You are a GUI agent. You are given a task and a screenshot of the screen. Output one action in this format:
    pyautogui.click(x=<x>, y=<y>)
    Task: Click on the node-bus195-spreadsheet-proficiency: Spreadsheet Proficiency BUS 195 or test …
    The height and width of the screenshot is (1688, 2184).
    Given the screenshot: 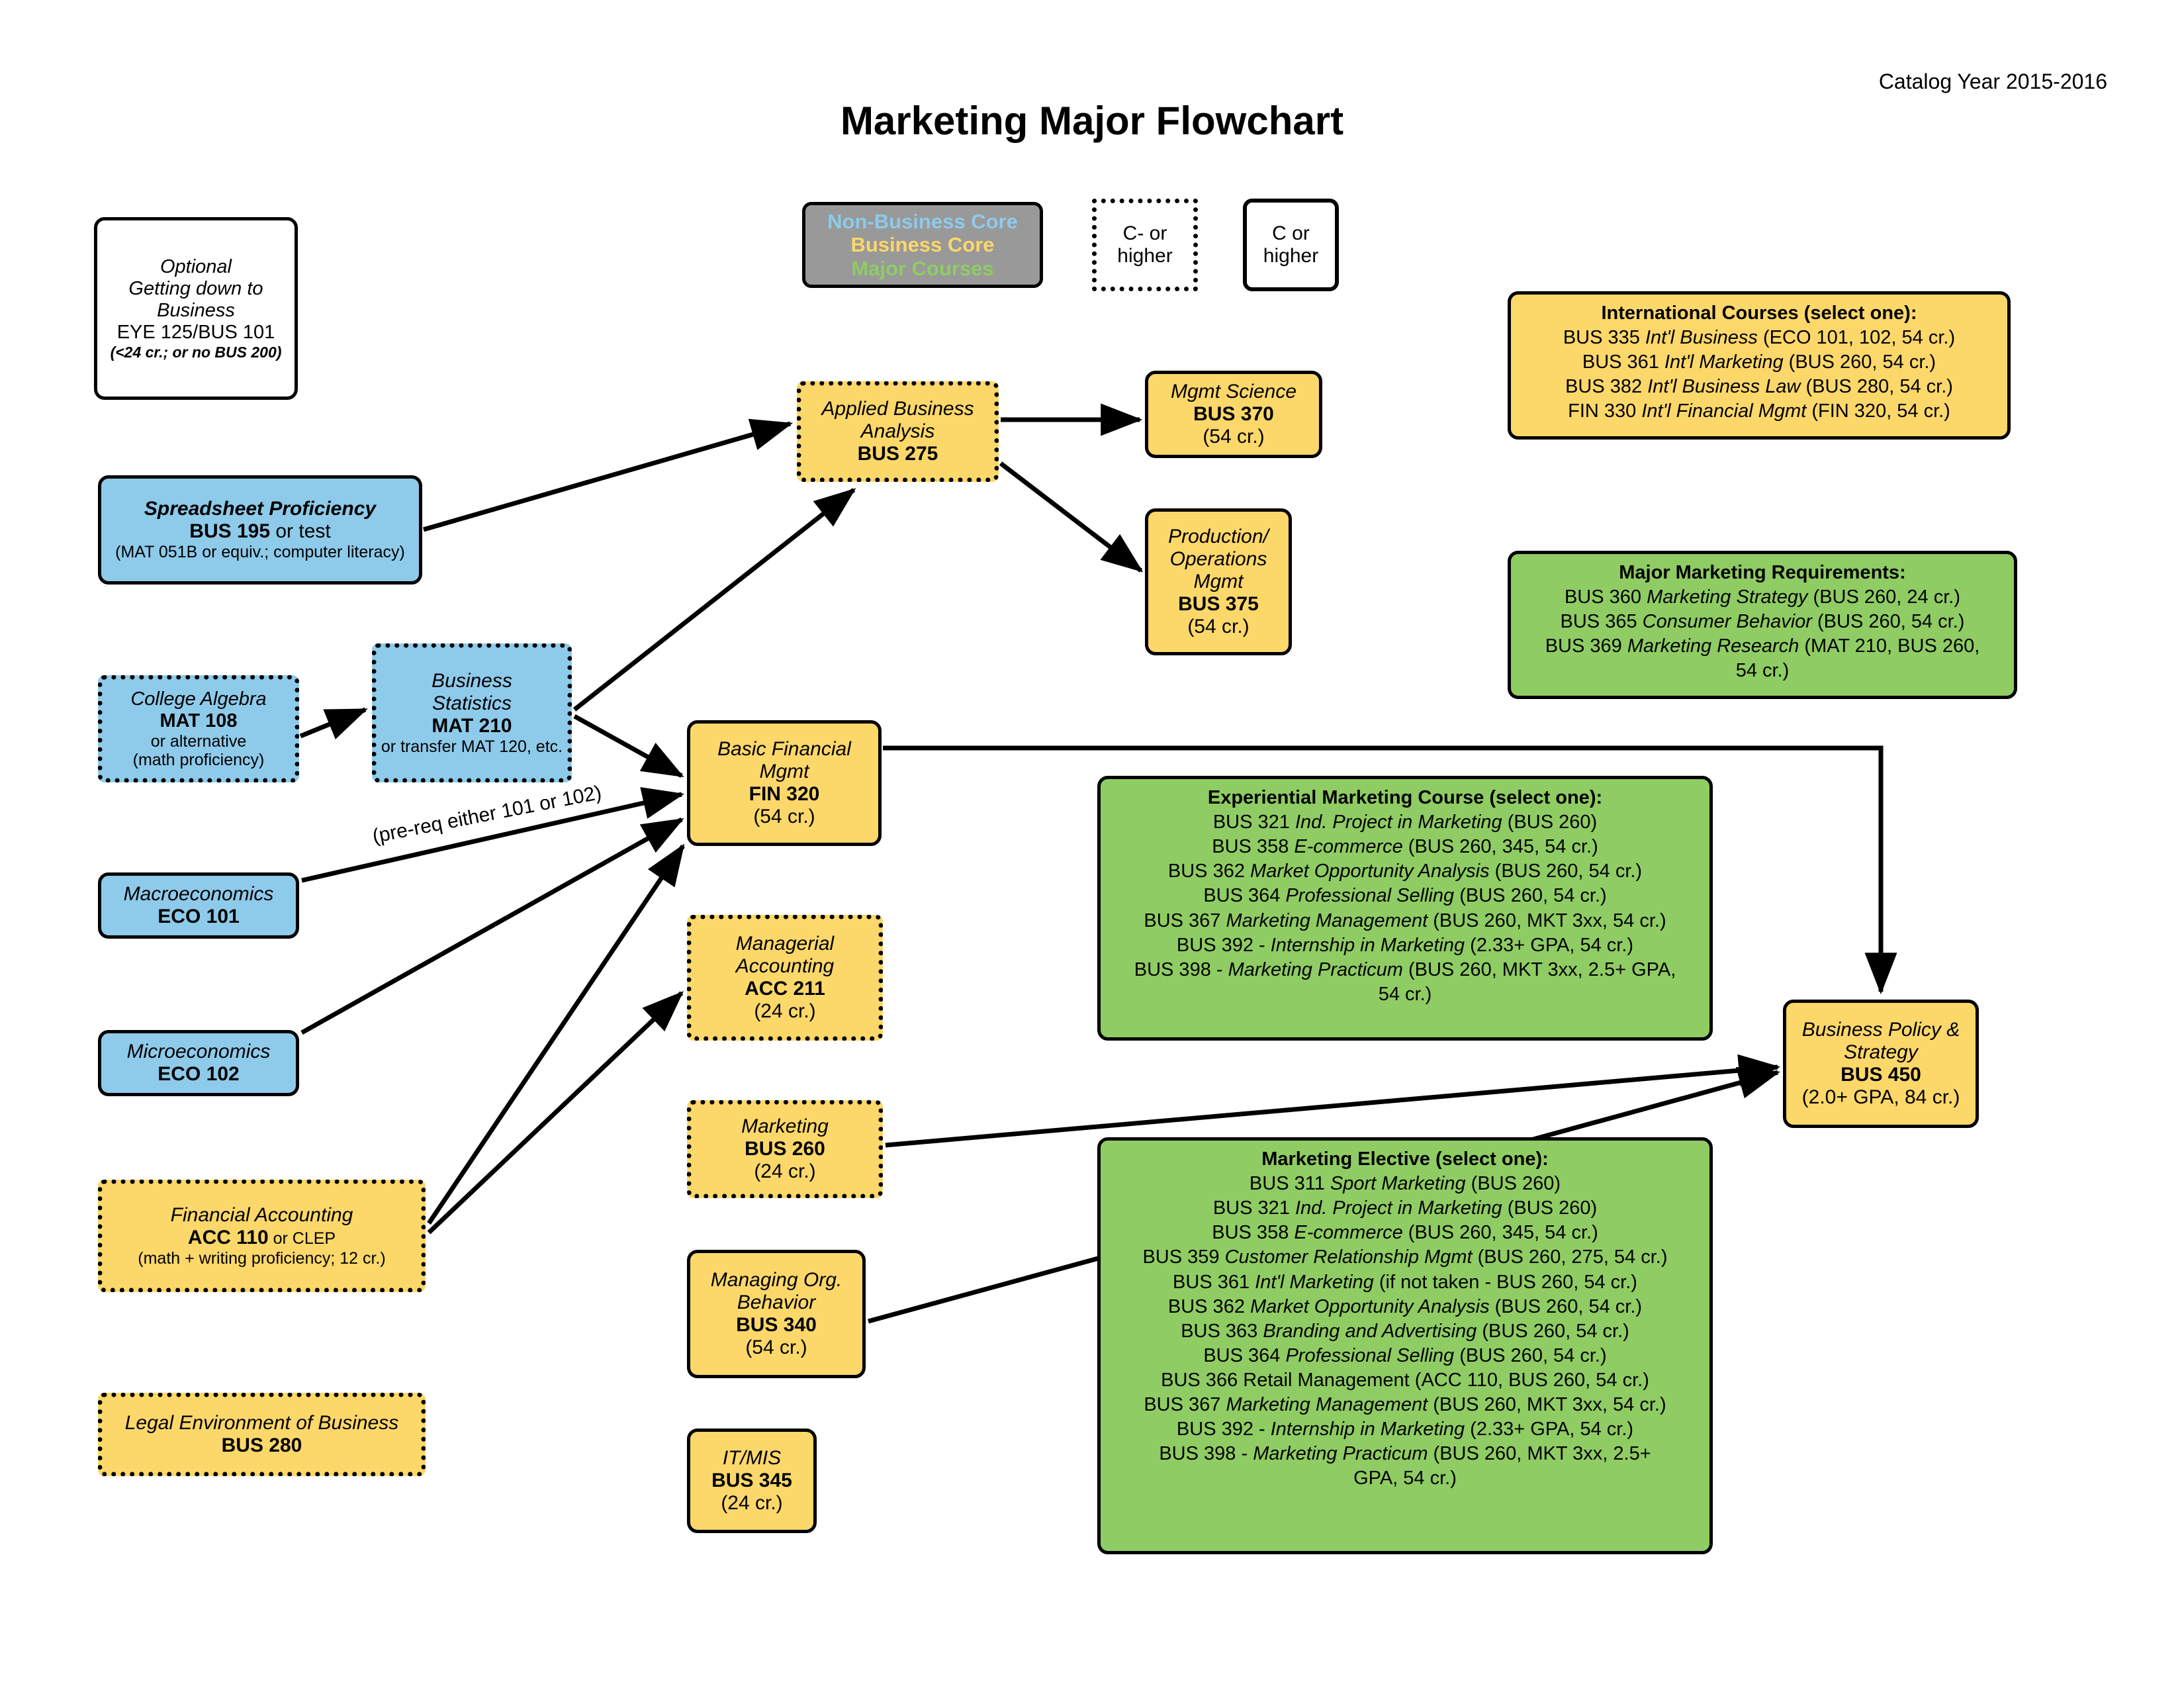 What is the action you would take?
    pyautogui.click(x=260, y=530)
    